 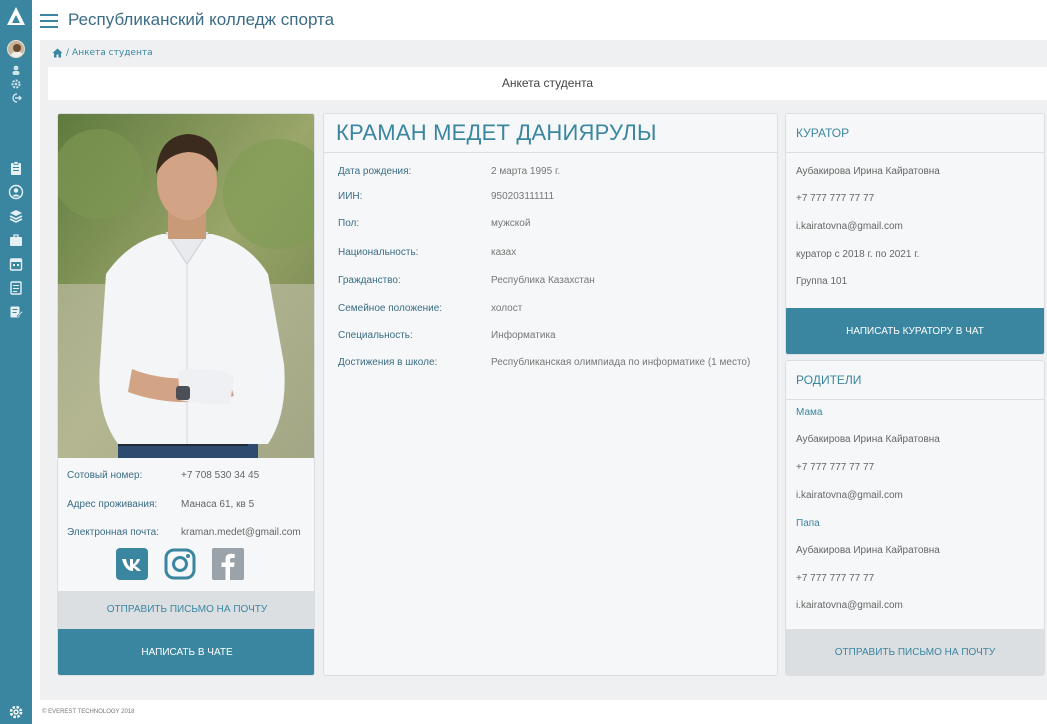 What do you see at coordinates (16, 192) in the screenshot?
I see `user-circle-icon` at bounding box center [16, 192].